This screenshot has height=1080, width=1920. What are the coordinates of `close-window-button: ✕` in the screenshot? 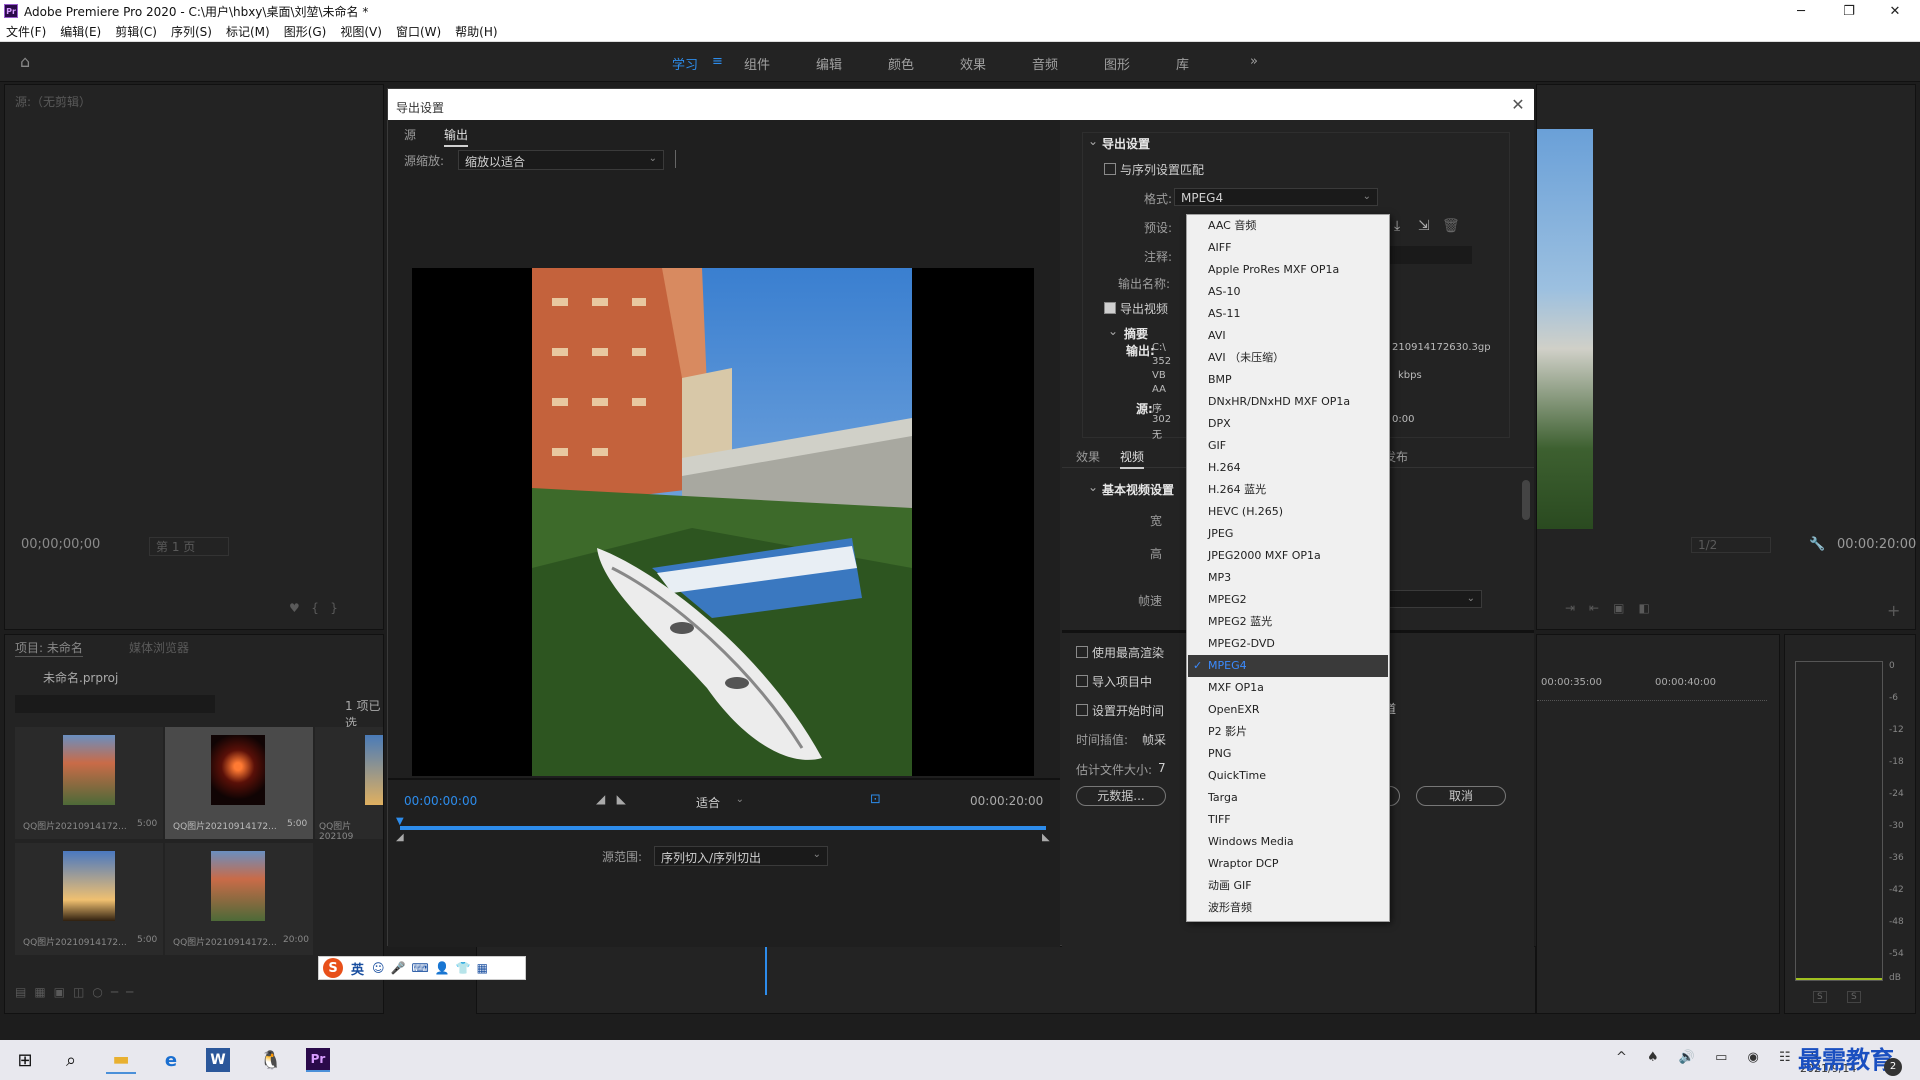 It's located at (1895, 11).